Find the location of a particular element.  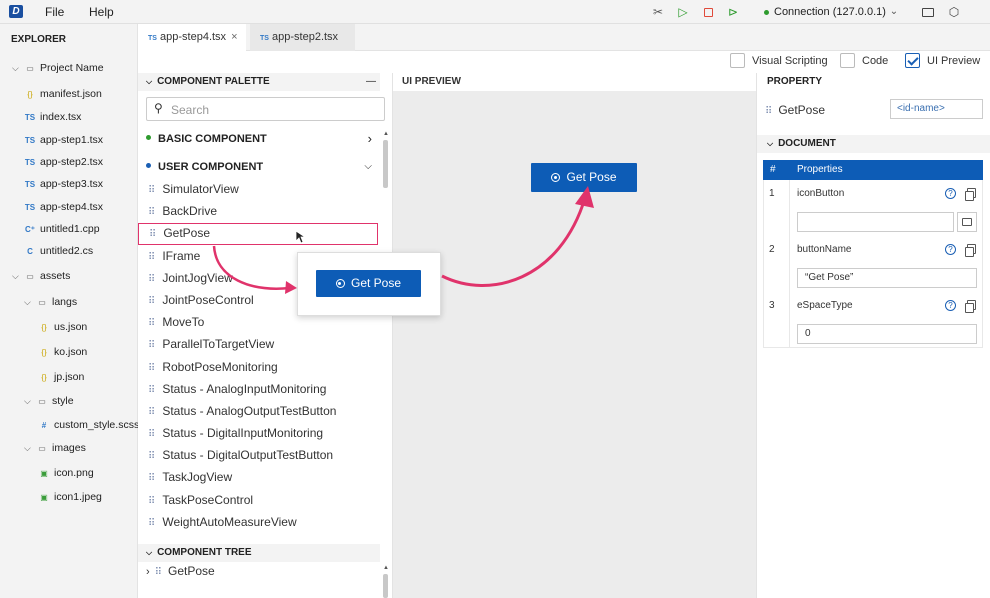

component-item: ⠿ Status - DigitalOutputTestButton is located at coordinates (258, 455).